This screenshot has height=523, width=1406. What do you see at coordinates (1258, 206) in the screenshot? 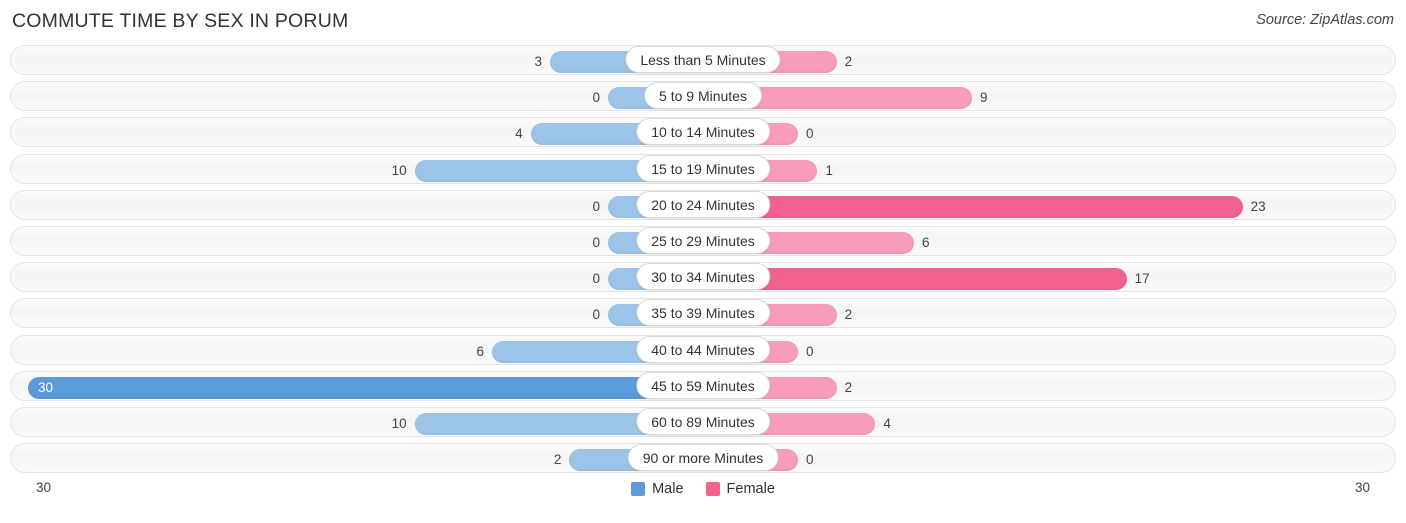
I see `bar-value-female: 23` at bounding box center [1258, 206].